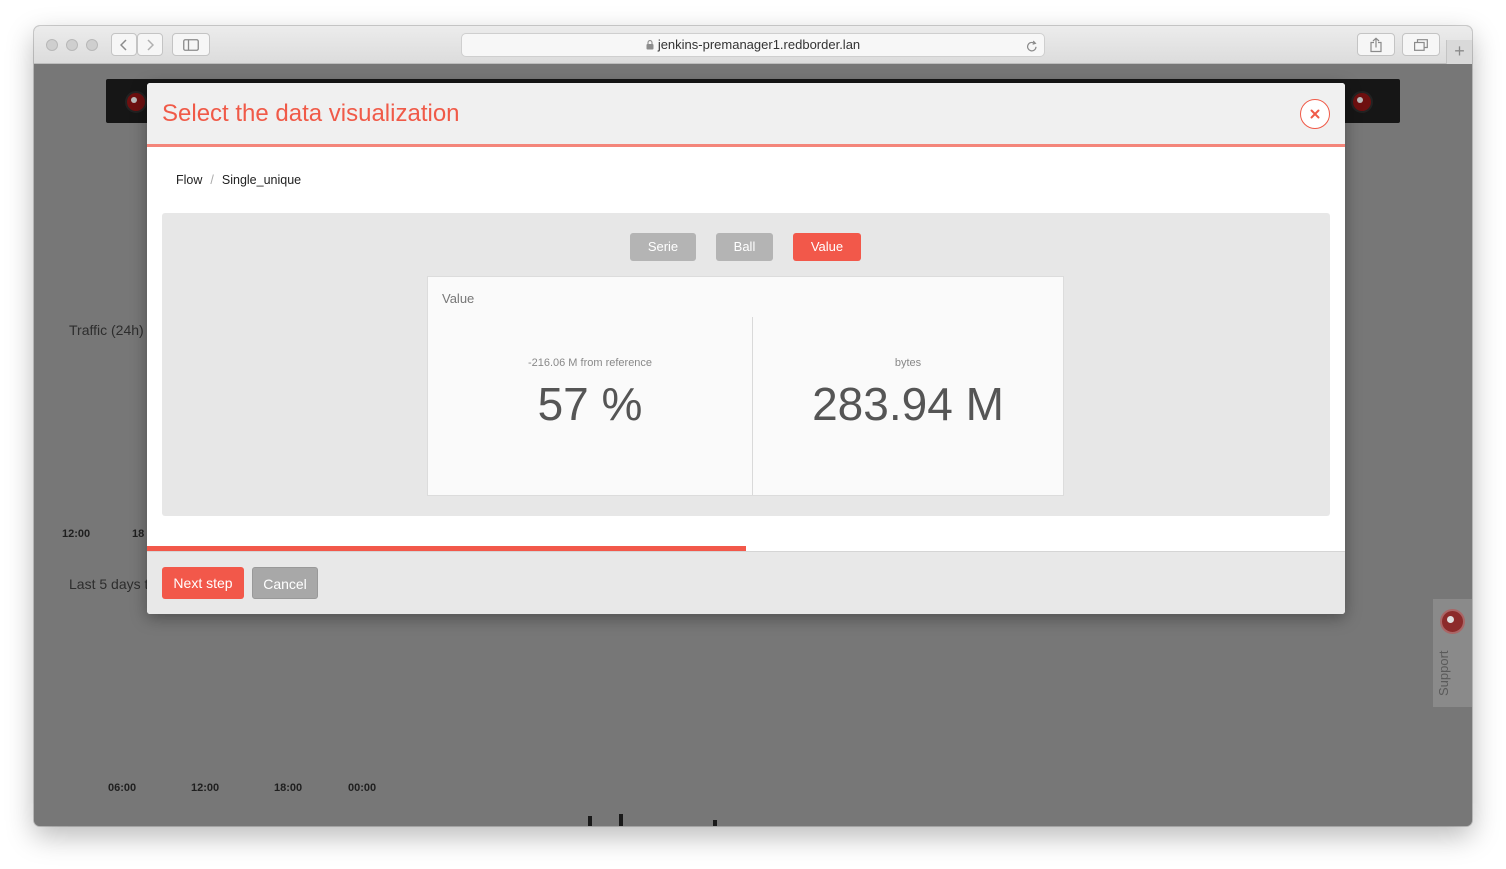 The image size is (1506, 869). I want to click on modal-footer: Next step Cancel, so click(746, 582).